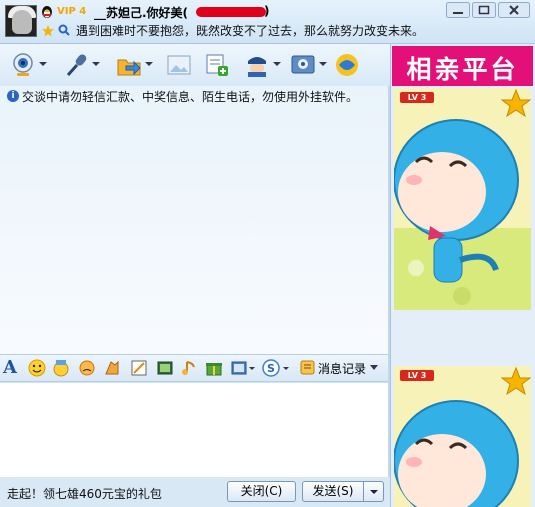  What do you see at coordinates (84, 493) in the screenshot?
I see `promo-link: 走起！领七雄460元宝的礼包` at bounding box center [84, 493].